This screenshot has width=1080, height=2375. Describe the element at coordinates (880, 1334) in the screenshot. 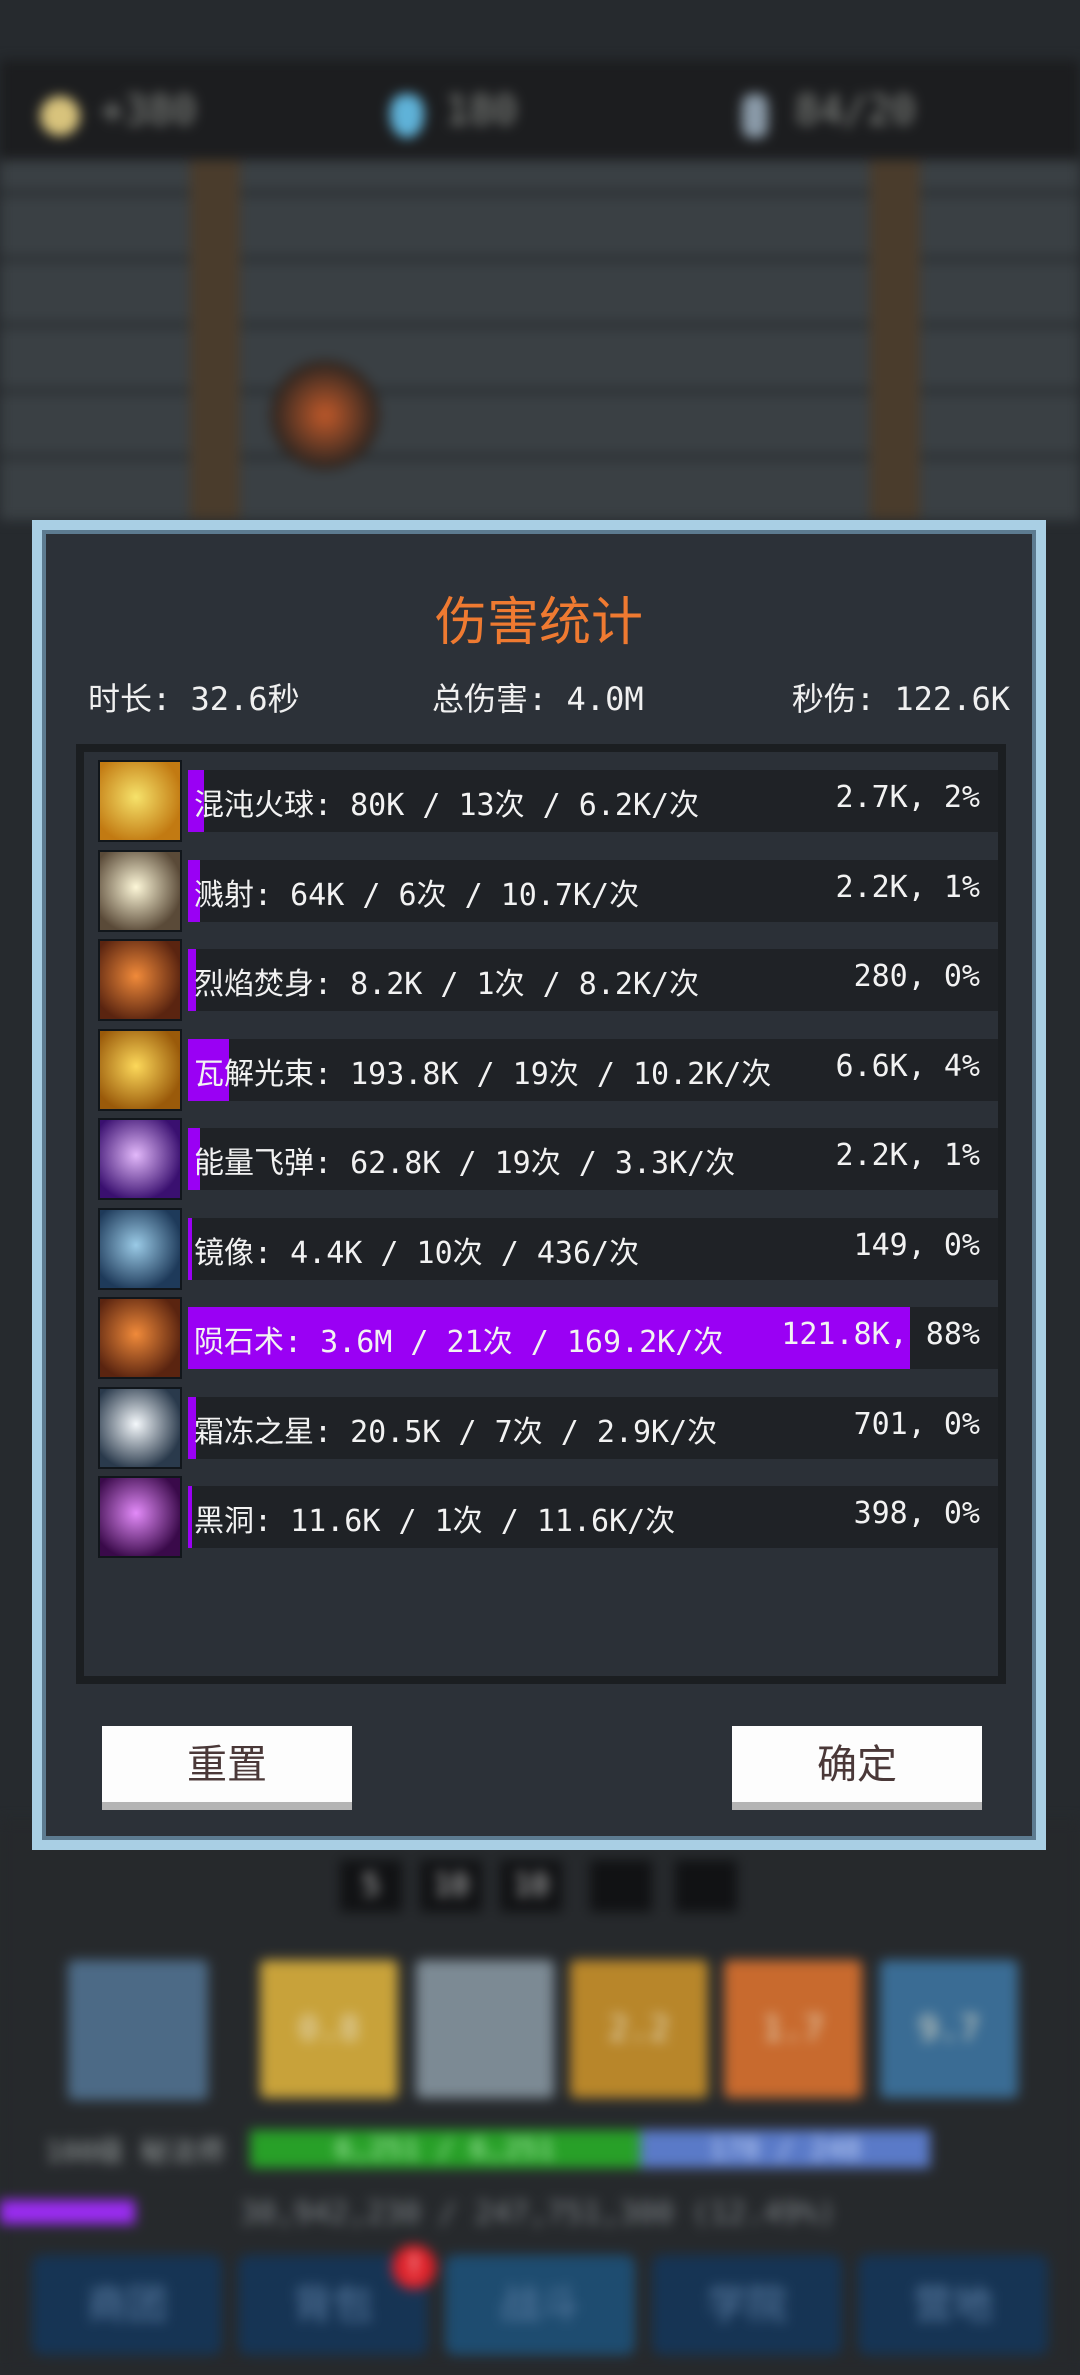

I see `skill-dps-share: 121.8K, 88%` at that location.